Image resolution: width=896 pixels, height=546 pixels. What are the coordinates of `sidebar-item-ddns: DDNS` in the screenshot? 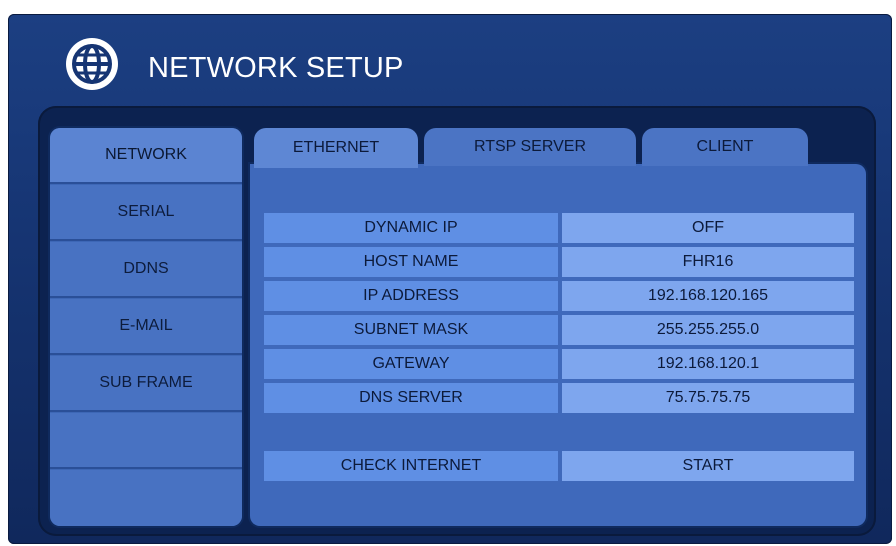 It's located at (146, 270).